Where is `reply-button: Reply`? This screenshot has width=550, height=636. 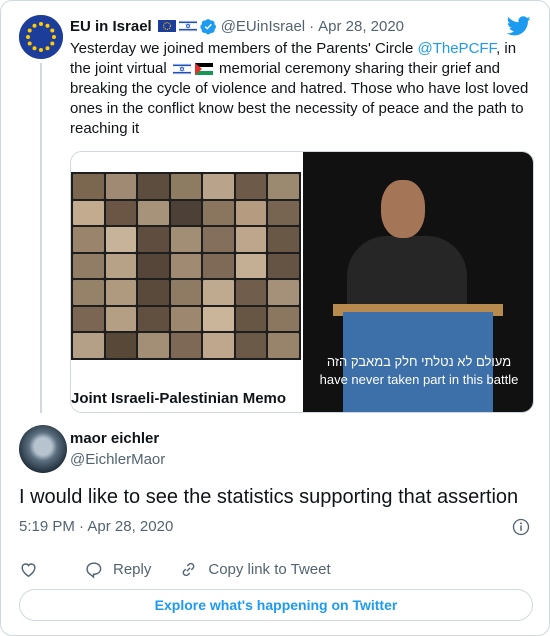
reply-button: Reply is located at coordinates (117, 569).